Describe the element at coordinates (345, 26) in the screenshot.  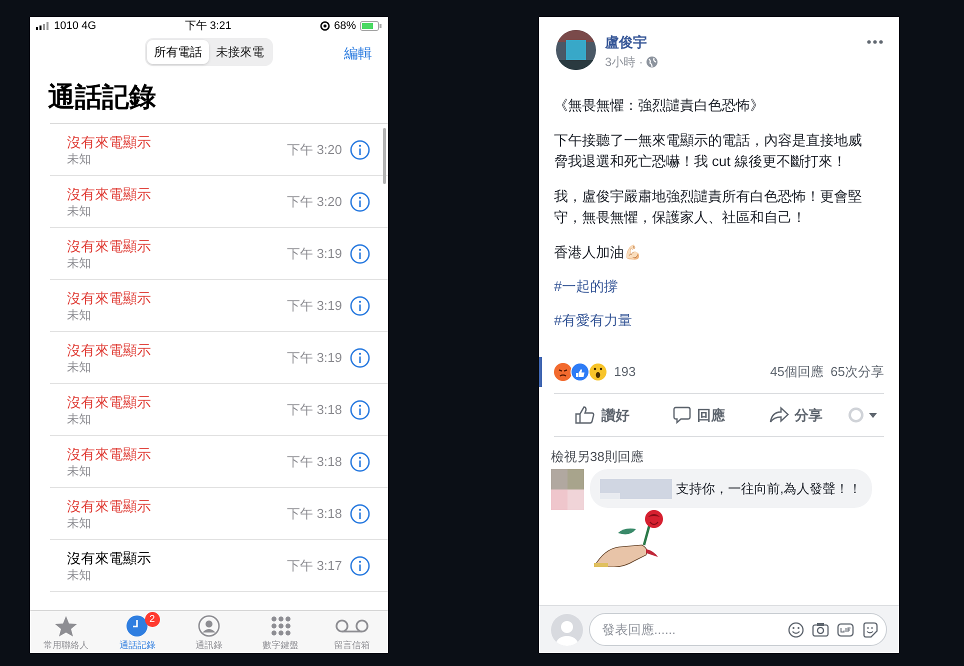
I see `battery-percent: 68%` at that location.